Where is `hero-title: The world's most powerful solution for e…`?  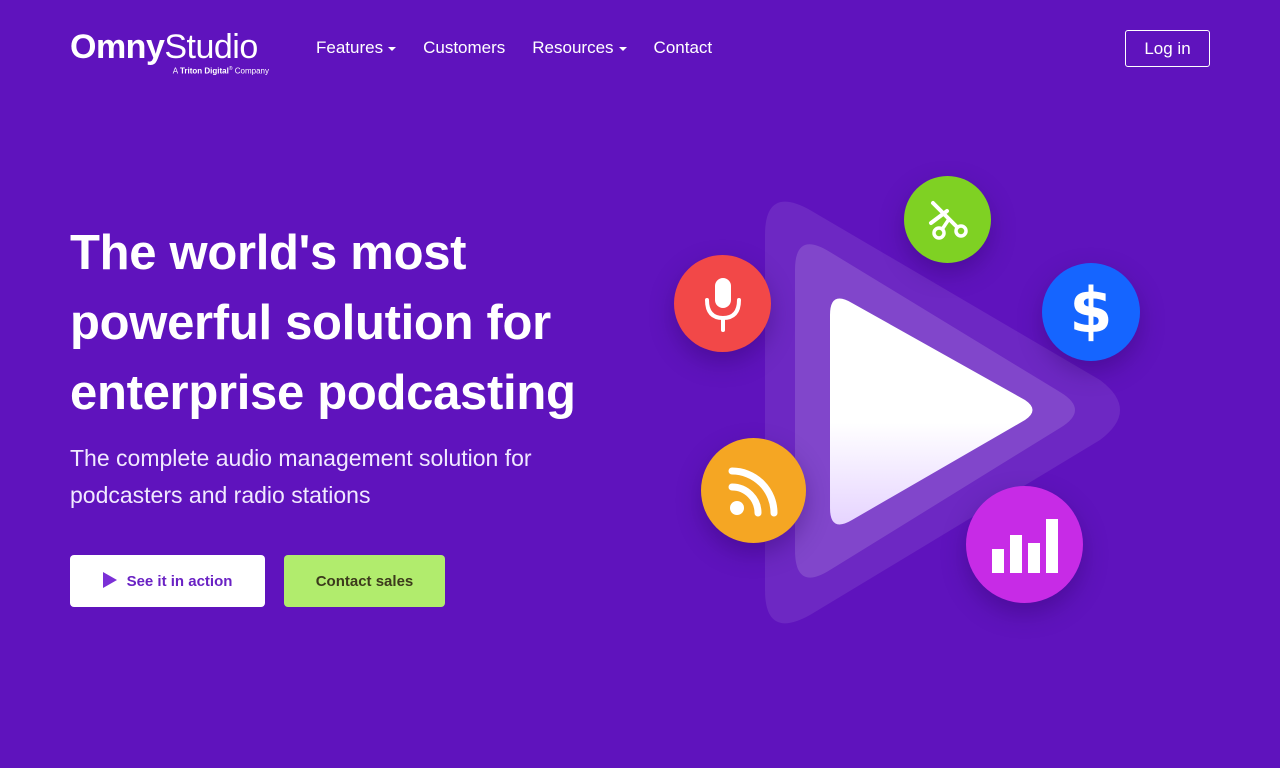
hero-title: The world's most powerful solution for e… is located at coordinates (350, 323).